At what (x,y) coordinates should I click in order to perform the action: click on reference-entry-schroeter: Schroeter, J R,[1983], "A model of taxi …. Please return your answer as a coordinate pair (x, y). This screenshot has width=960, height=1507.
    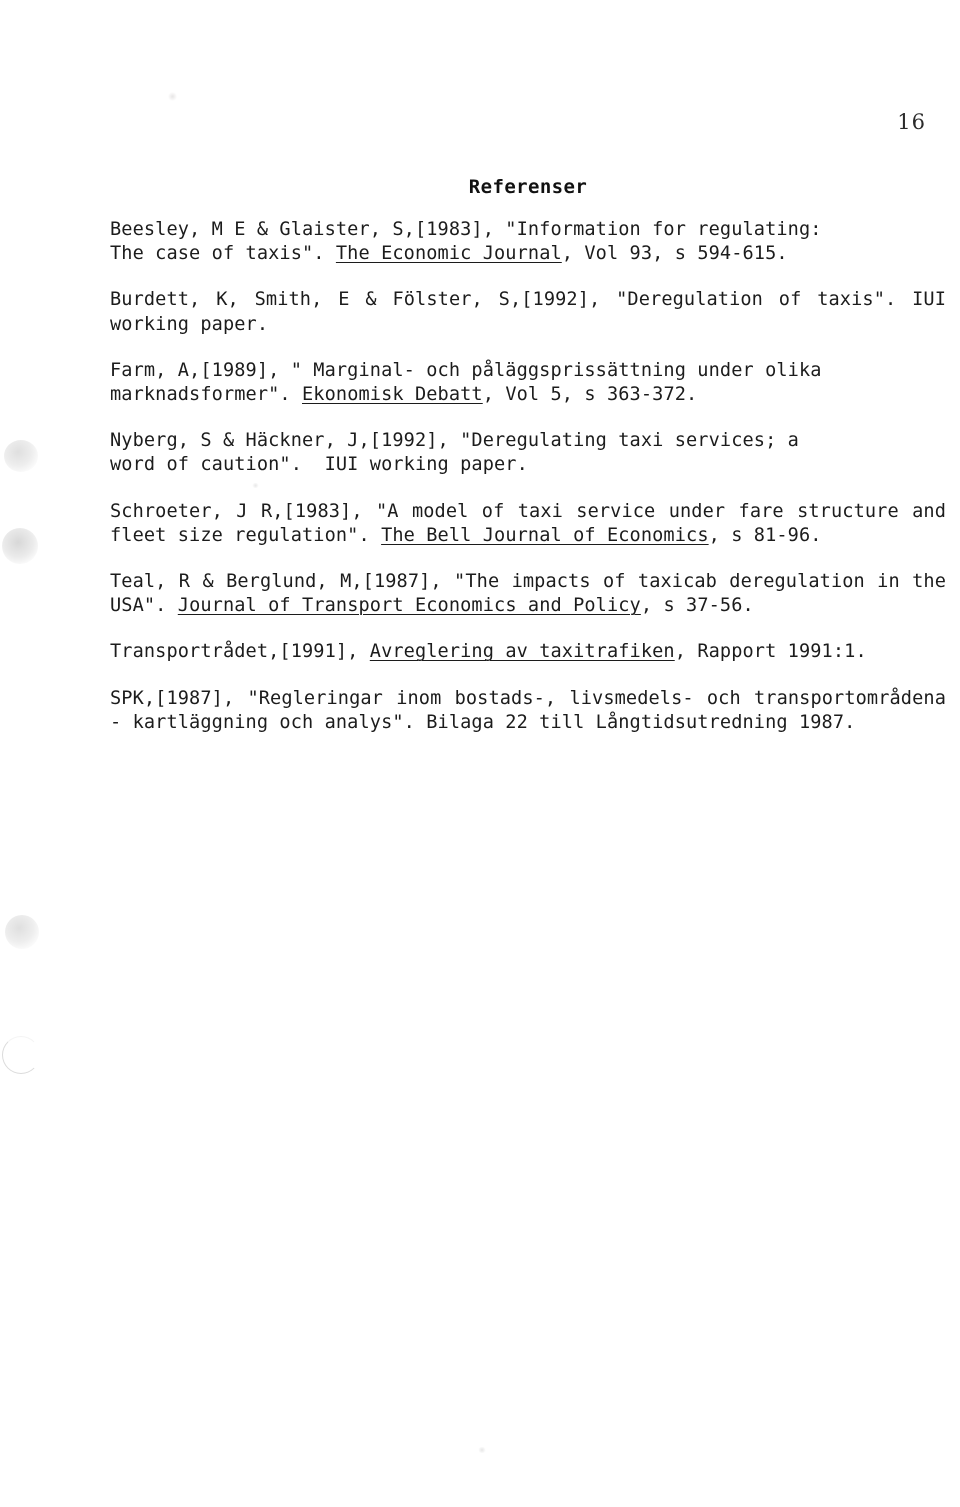
    Looking at the image, I should click on (528, 524).